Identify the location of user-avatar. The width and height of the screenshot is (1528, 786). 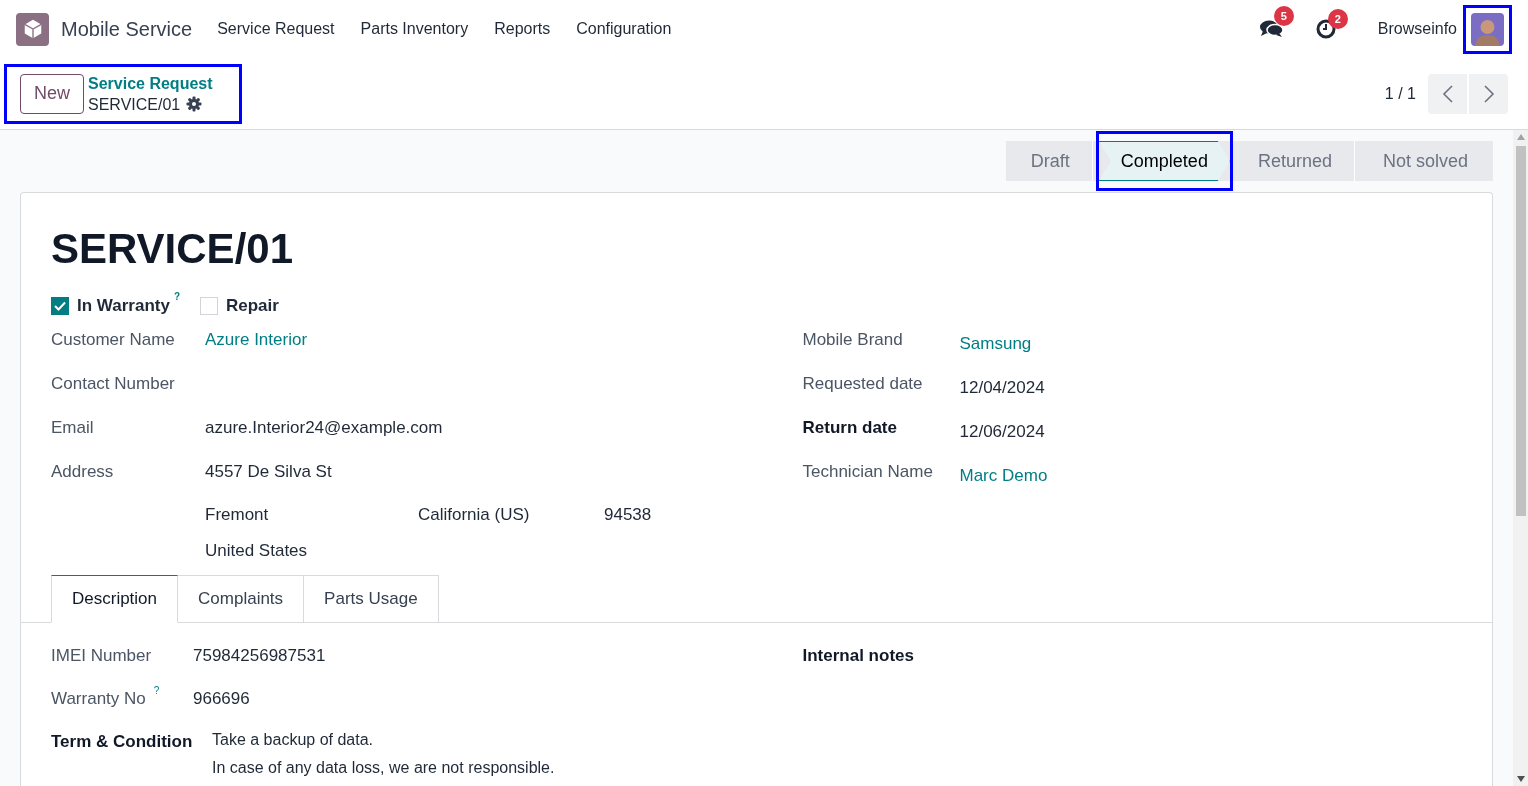
(1487, 29).